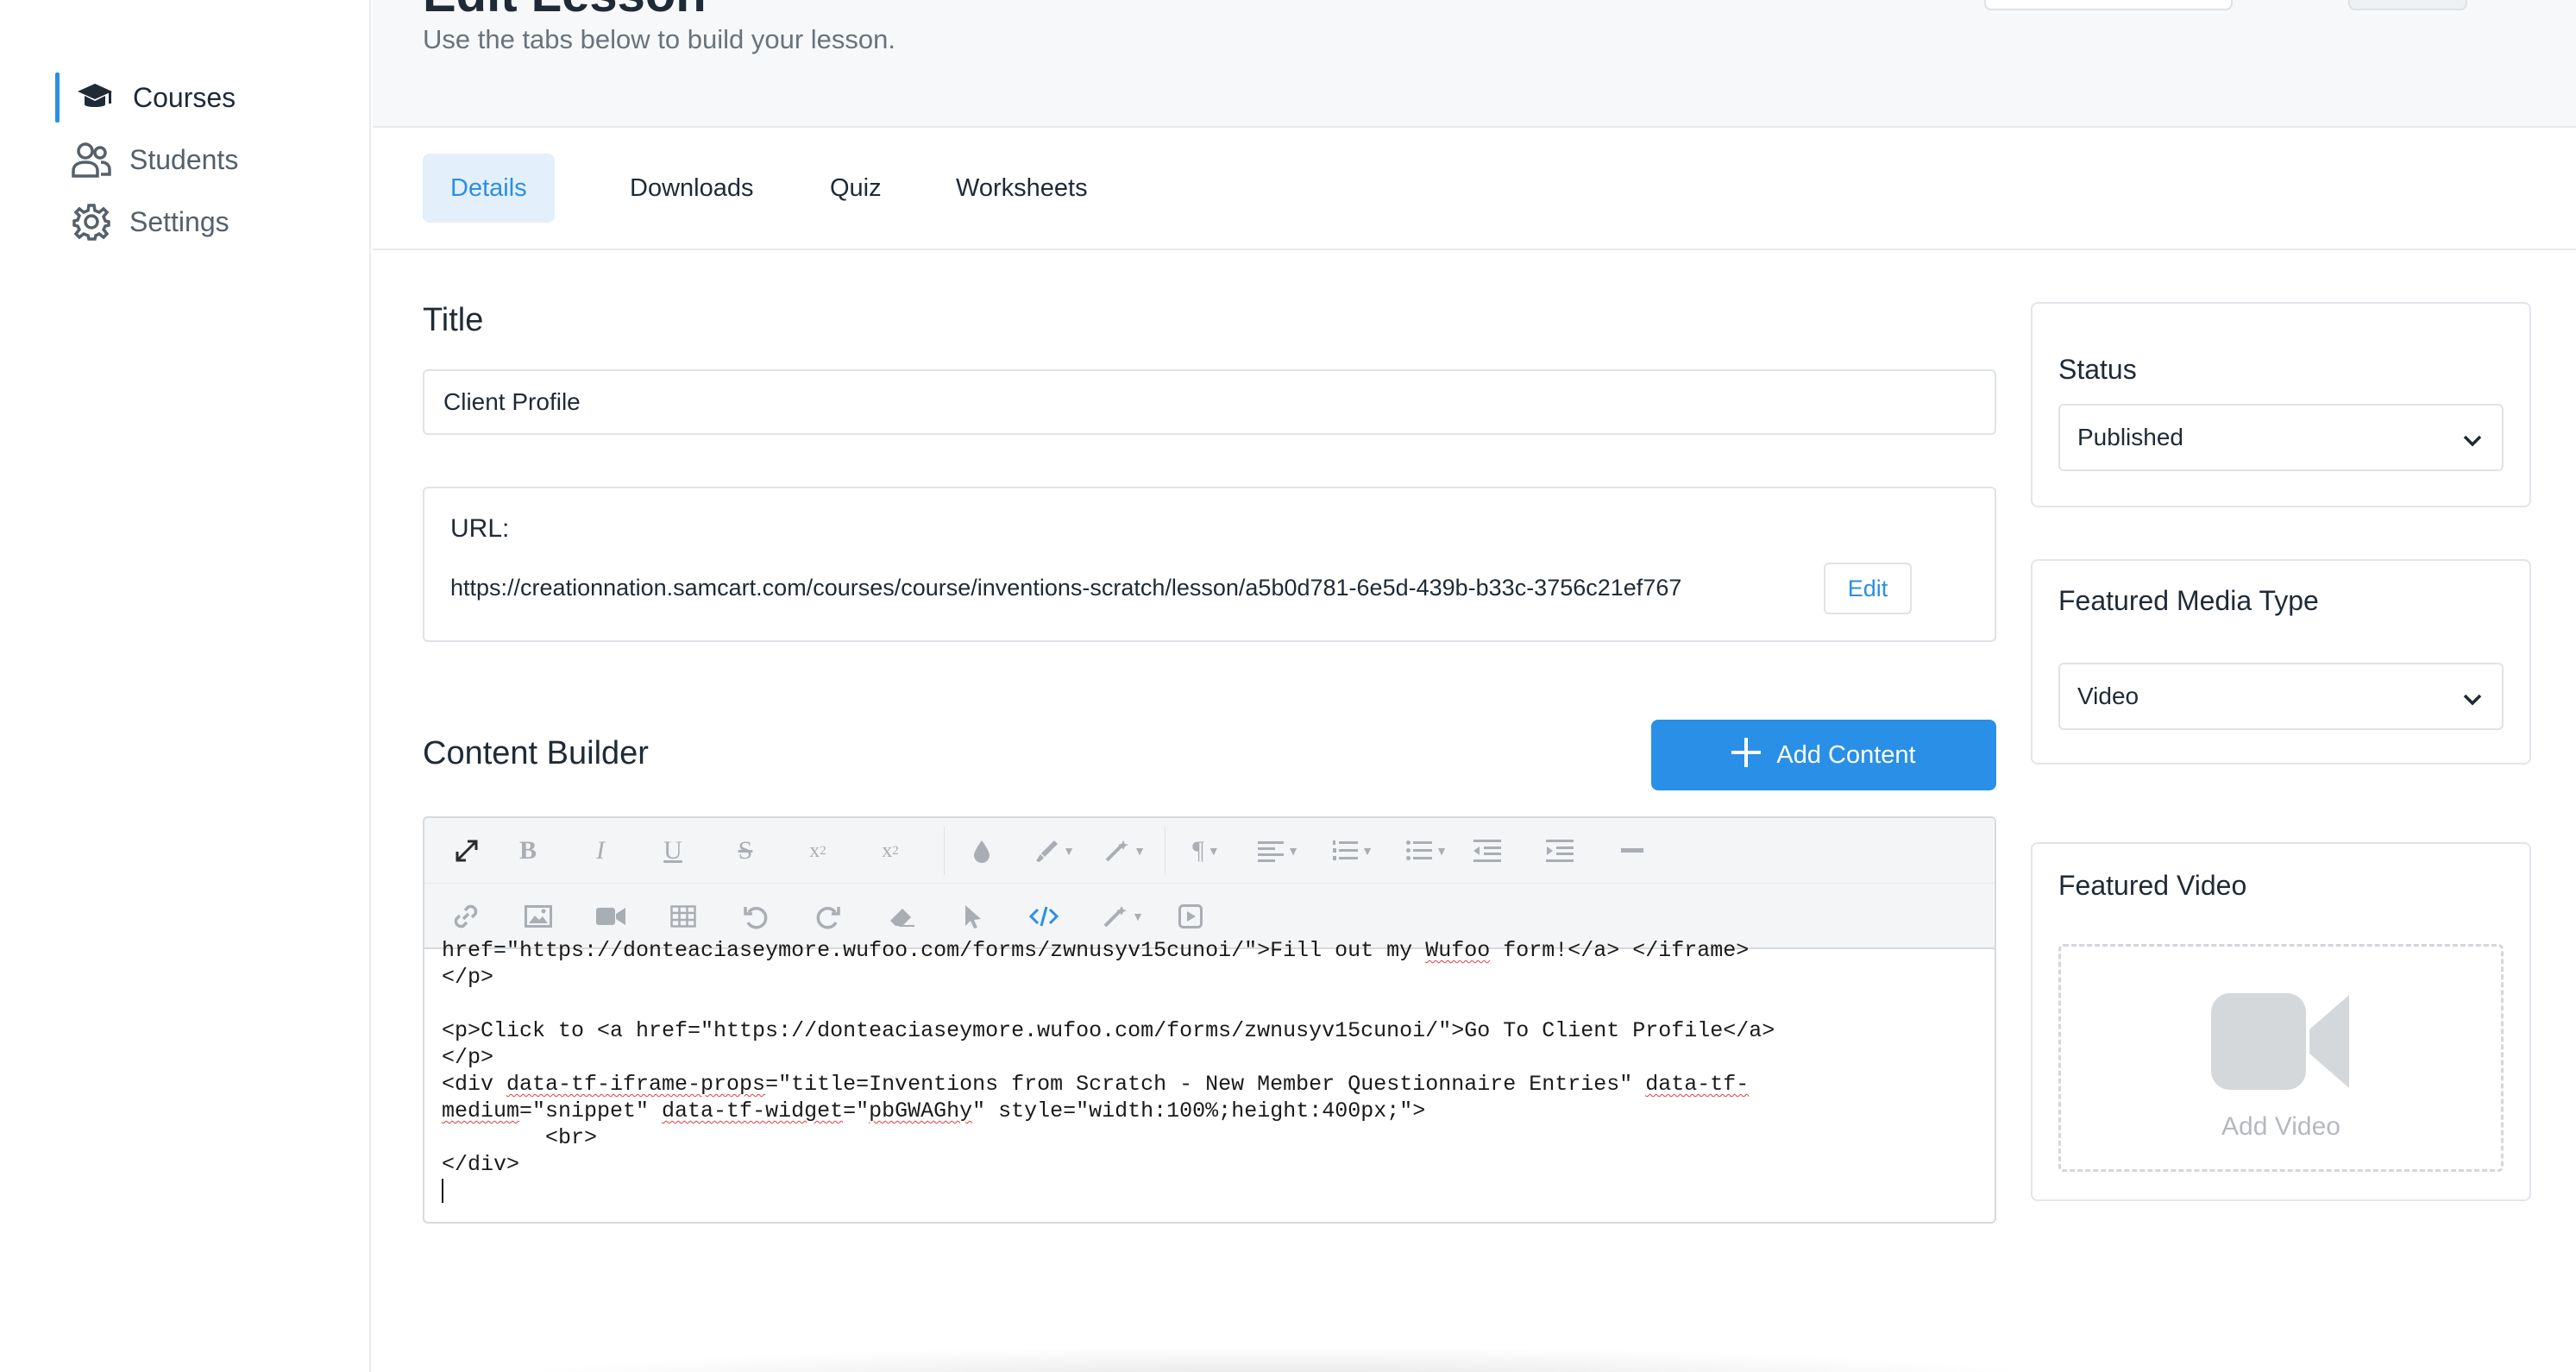 The image size is (2576, 1372). I want to click on status-select: Published, so click(2281, 437).